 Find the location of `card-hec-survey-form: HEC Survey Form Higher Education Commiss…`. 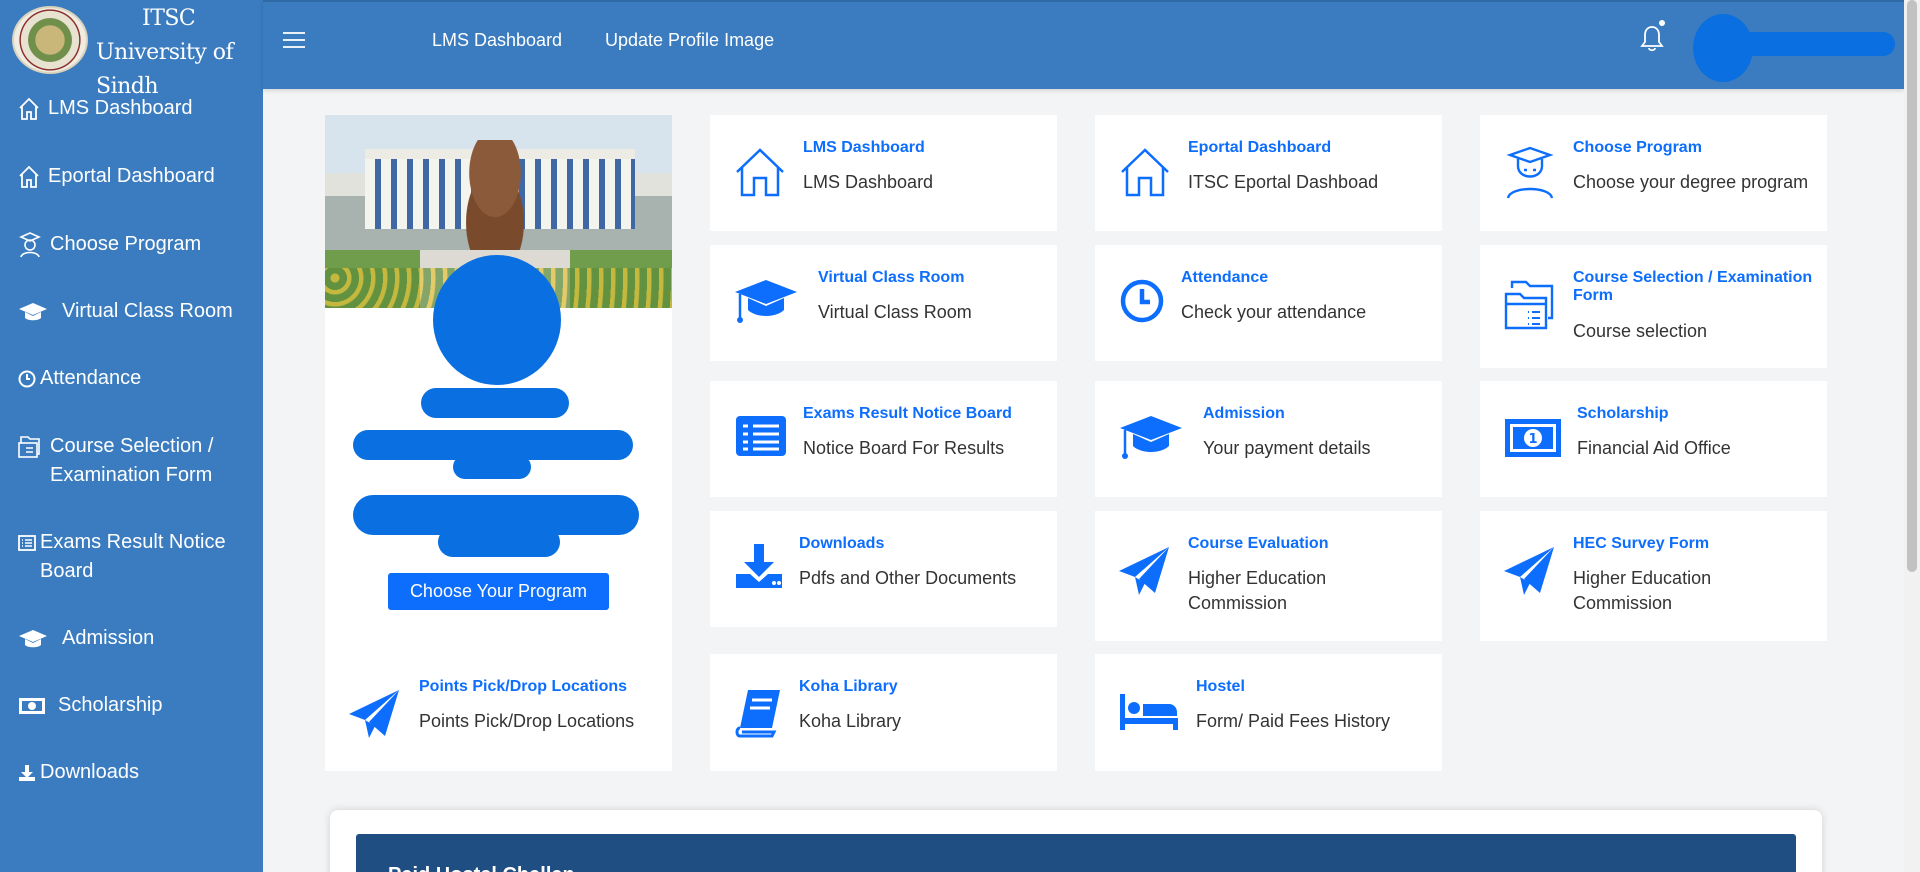

card-hec-survey-form: HEC Survey Form Higher Education Commiss… is located at coordinates (1653, 576).